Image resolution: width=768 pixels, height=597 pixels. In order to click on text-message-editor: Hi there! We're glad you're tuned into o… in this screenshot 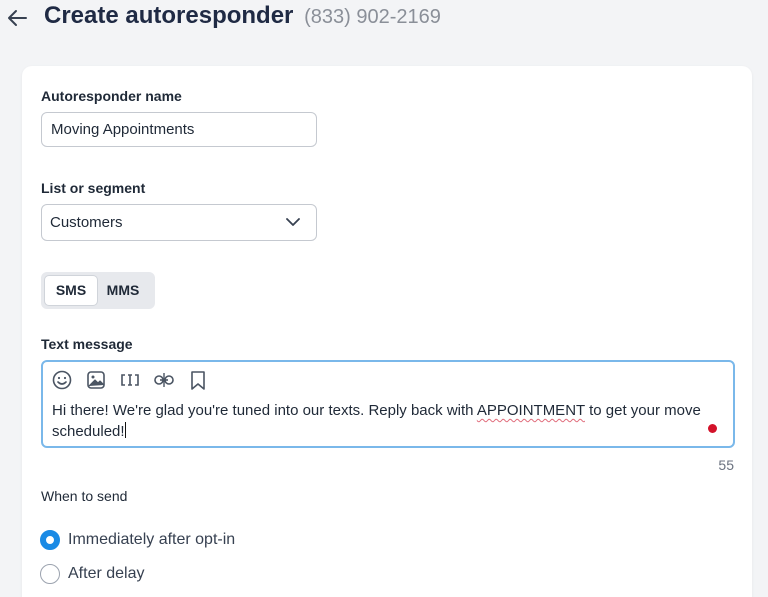, I will do `click(388, 404)`.